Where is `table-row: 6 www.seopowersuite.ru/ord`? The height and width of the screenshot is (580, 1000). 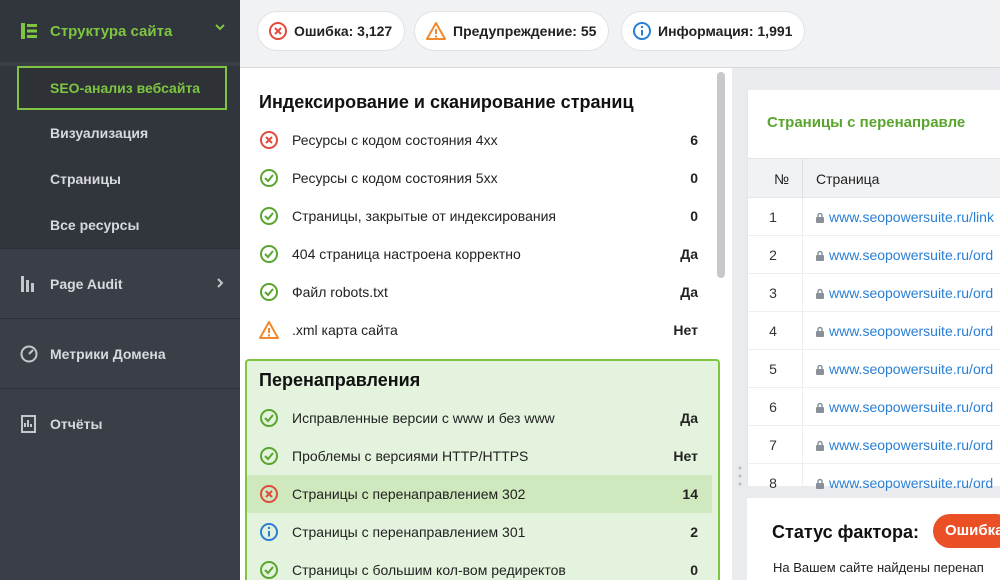
table-row: 6 www.seopowersuite.ru/ord is located at coordinates (874, 407).